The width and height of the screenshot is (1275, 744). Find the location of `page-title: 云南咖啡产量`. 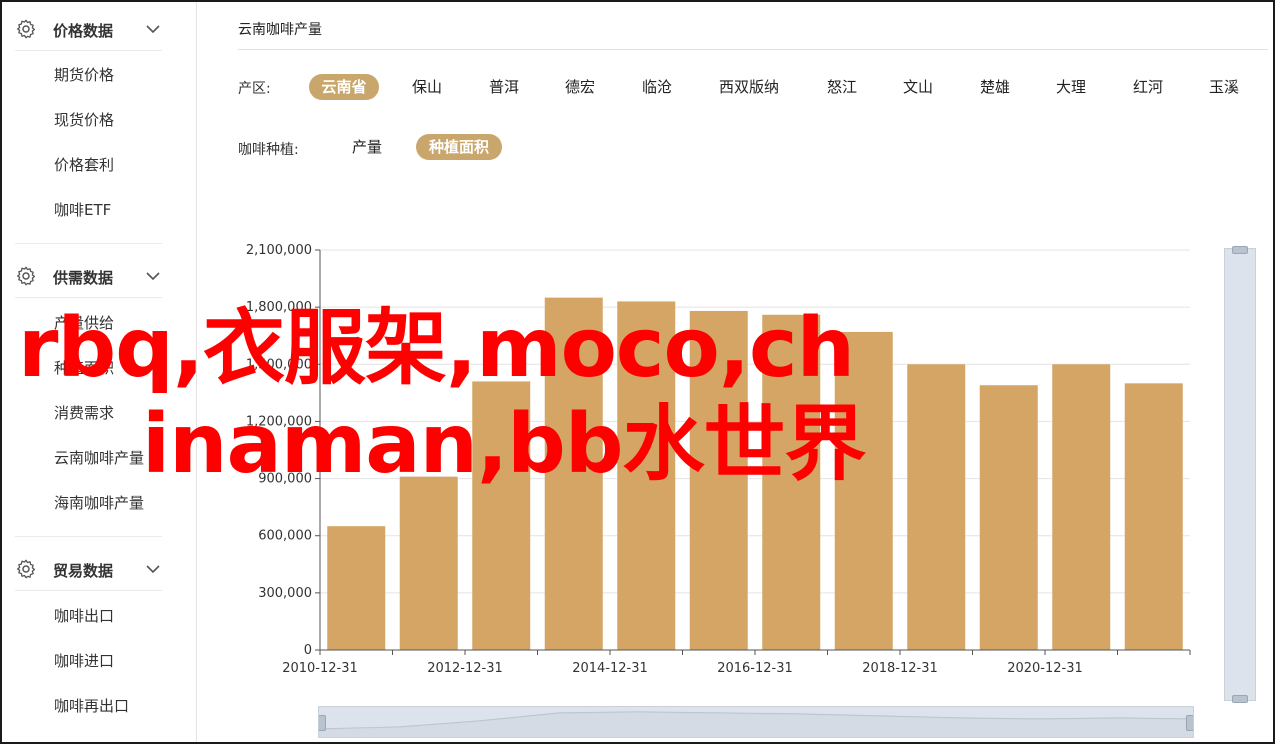

page-title: 云南咖啡产量 is located at coordinates (280, 30).